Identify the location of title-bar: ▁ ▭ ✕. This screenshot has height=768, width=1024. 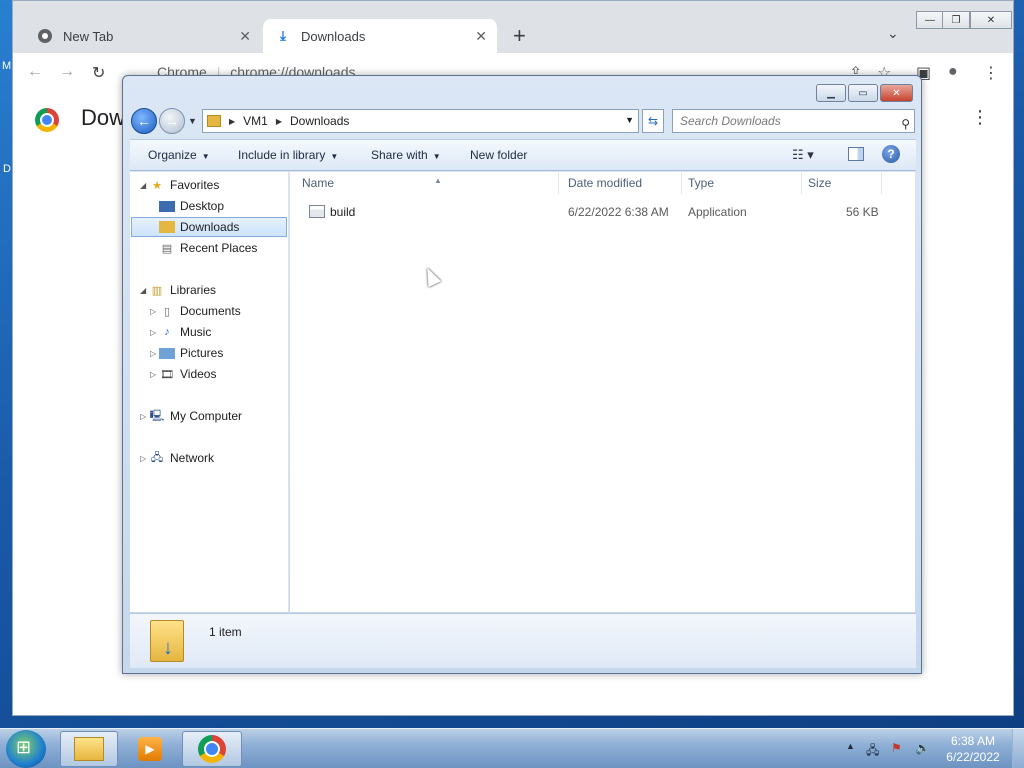
(522, 91).